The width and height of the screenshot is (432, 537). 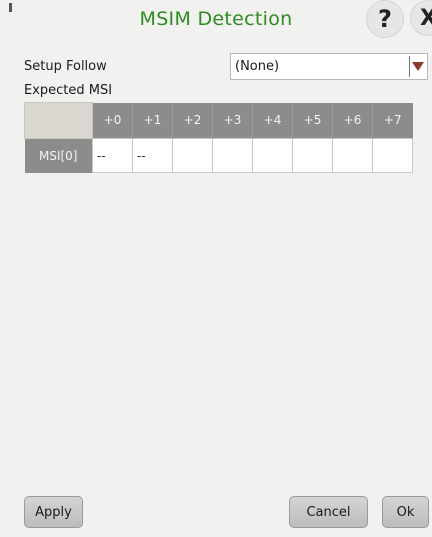 I want to click on help-icon: ?, so click(x=385, y=19).